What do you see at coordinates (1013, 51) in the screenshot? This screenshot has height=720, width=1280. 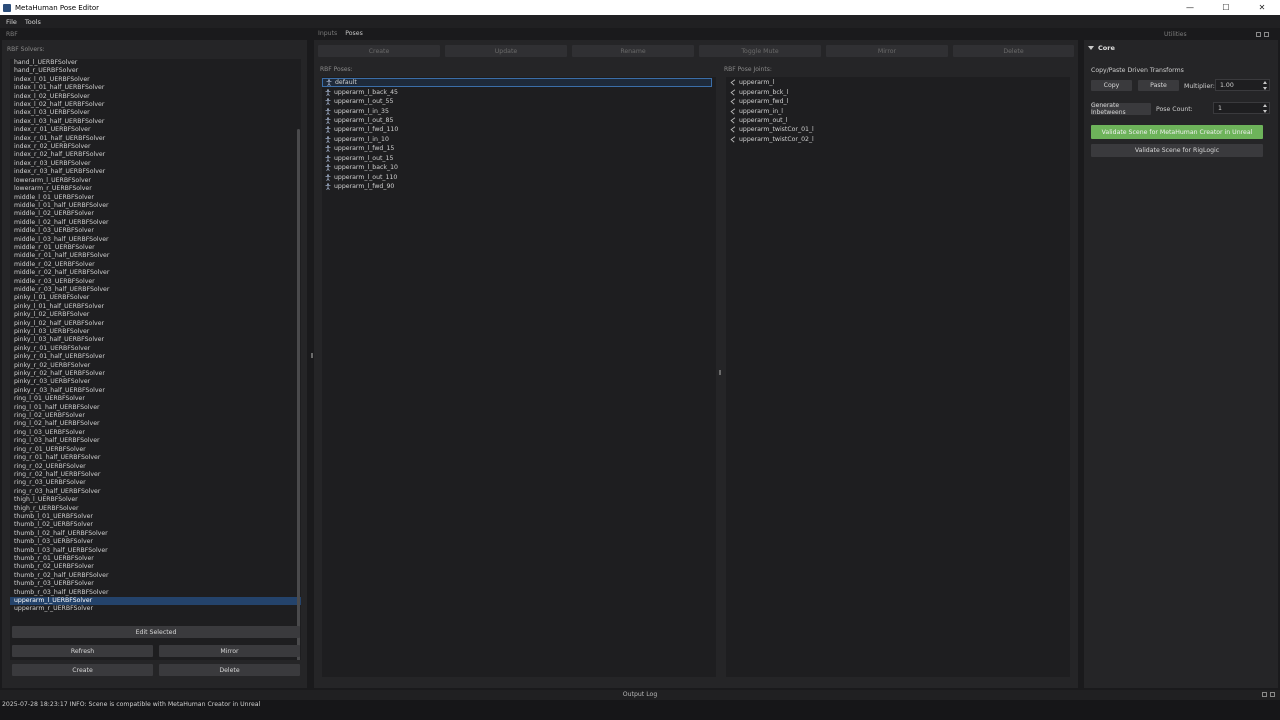 I see `delete-pose-button: Delete` at bounding box center [1013, 51].